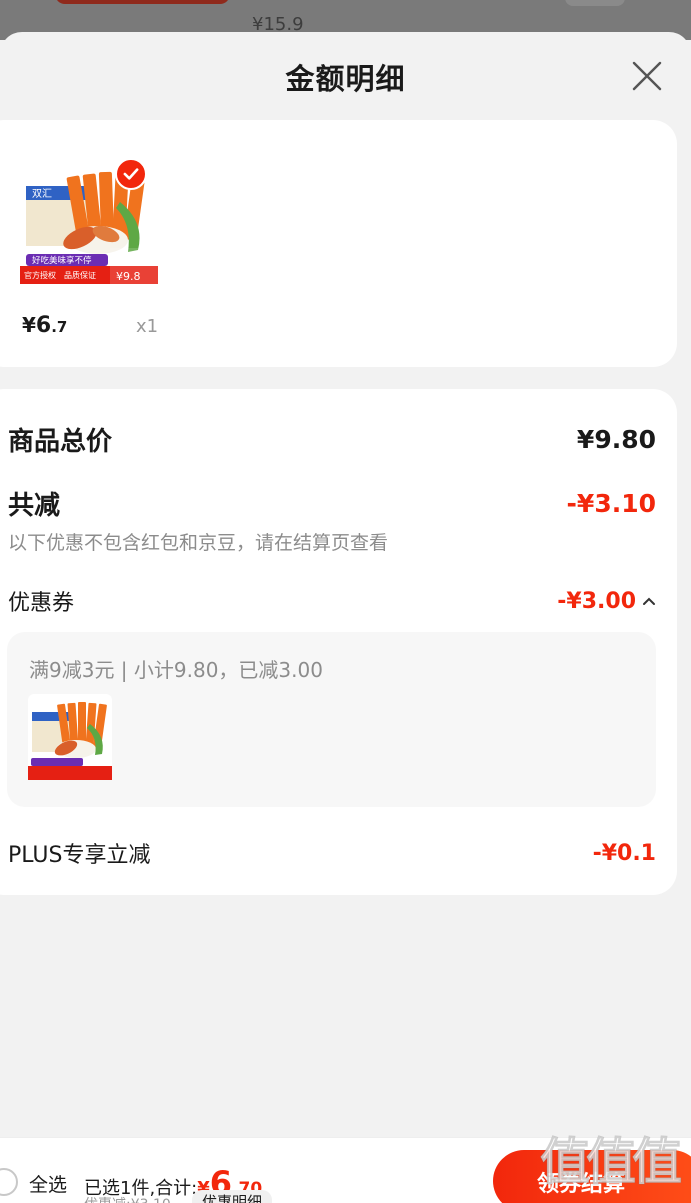 The width and height of the screenshot is (691, 1203). What do you see at coordinates (41, 603) in the screenshot?
I see `coupon-label: 优惠券` at bounding box center [41, 603].